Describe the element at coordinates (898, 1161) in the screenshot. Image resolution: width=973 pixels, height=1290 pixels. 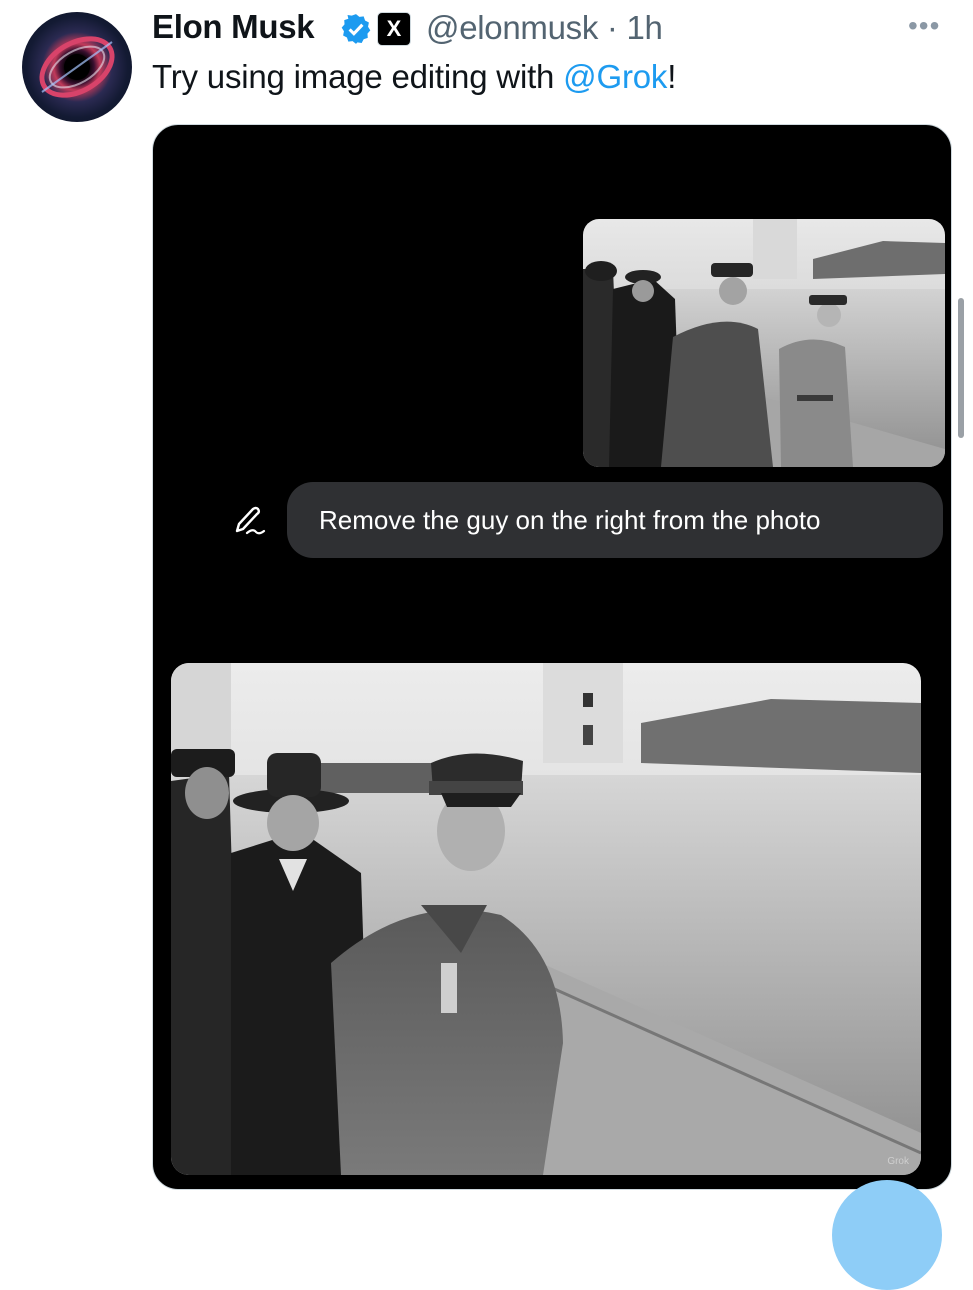
I see `grok-watermark: Grok` at that location.